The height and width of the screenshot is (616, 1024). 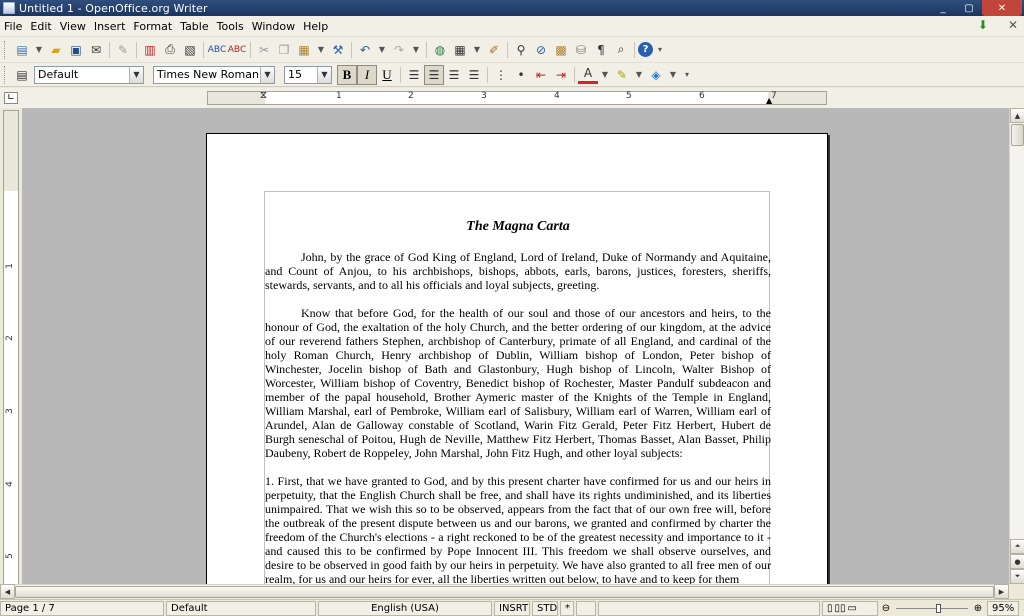 I want to click on zoom-in-icon: ⊕, so click(x=978, y=608).